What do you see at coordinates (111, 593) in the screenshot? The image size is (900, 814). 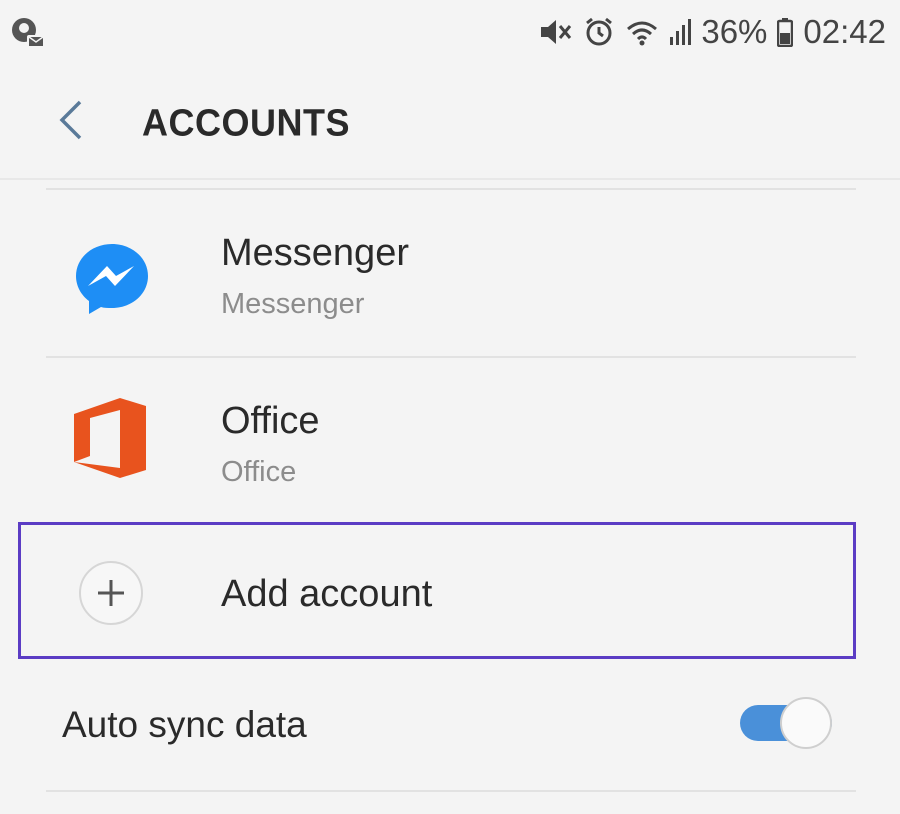 I see `plus-icon` at bounding box center [111, 593].